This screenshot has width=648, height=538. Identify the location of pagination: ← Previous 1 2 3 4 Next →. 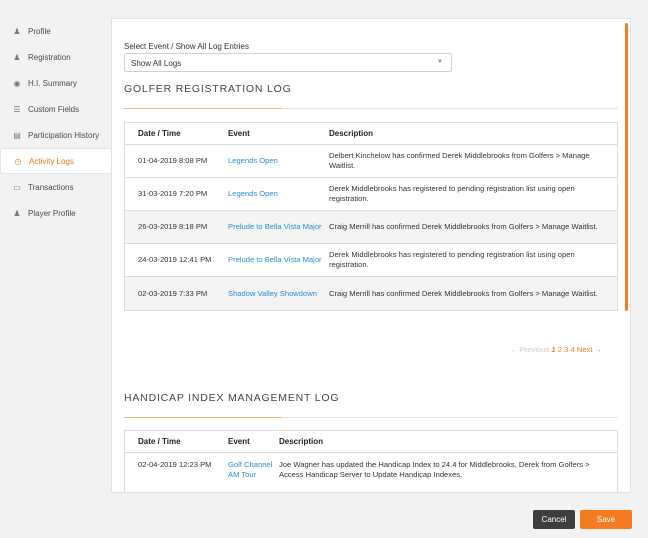
(556, 349).